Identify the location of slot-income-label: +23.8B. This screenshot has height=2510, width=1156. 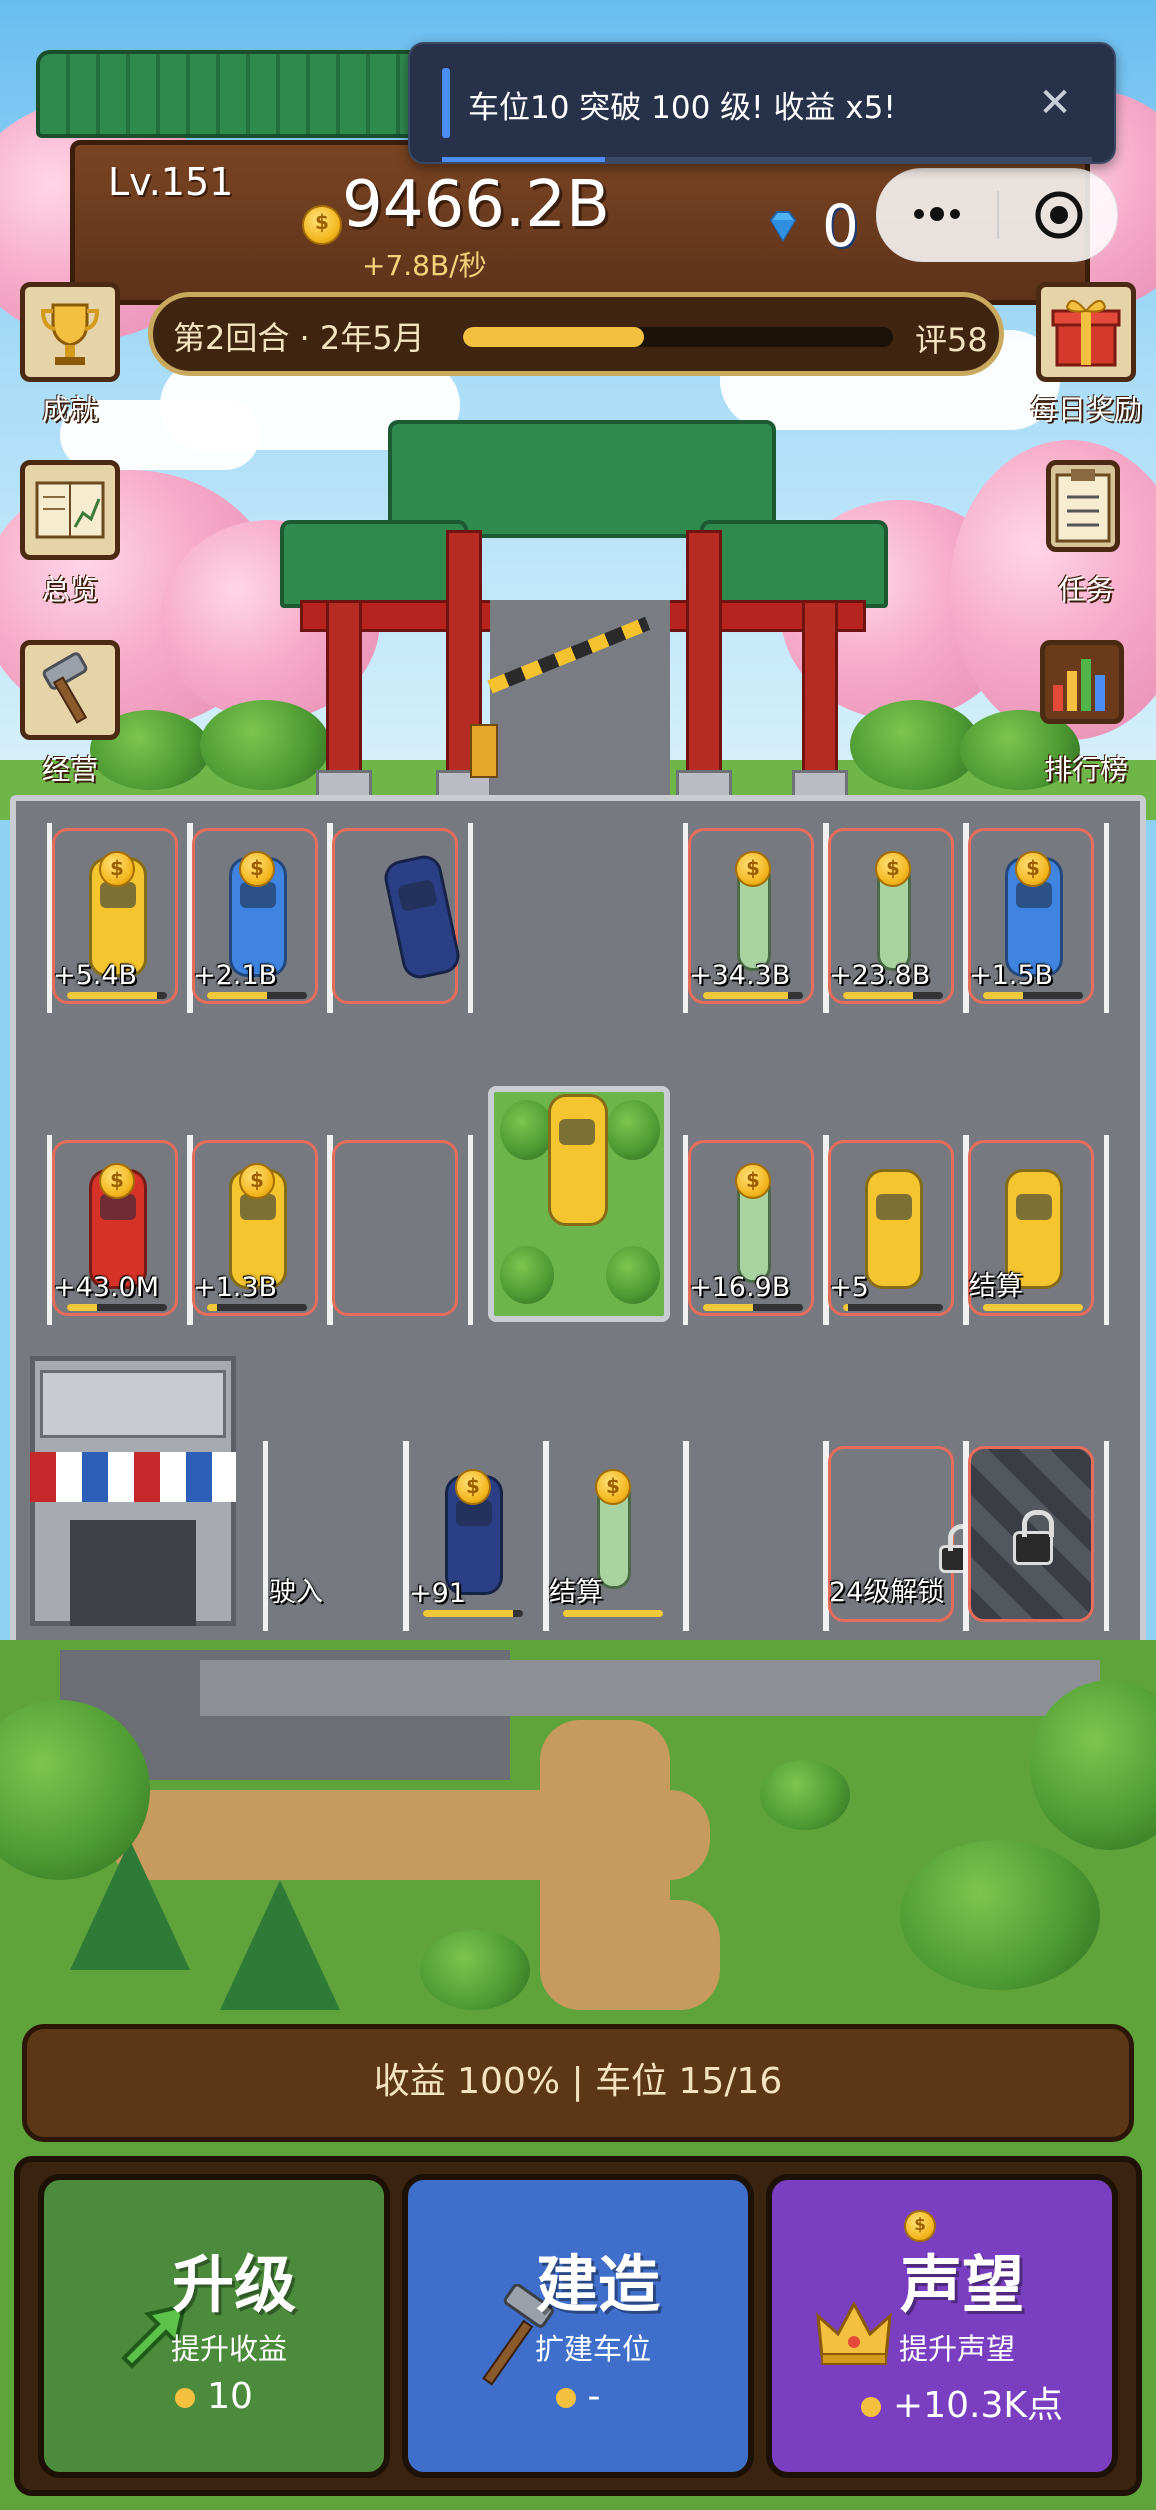
(880, 975).